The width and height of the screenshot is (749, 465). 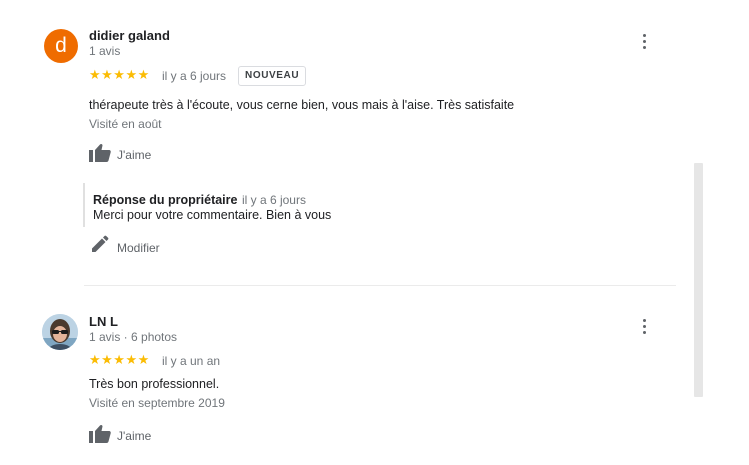 I want to click on scrollbar-thumb, so click(x=698, y=280).